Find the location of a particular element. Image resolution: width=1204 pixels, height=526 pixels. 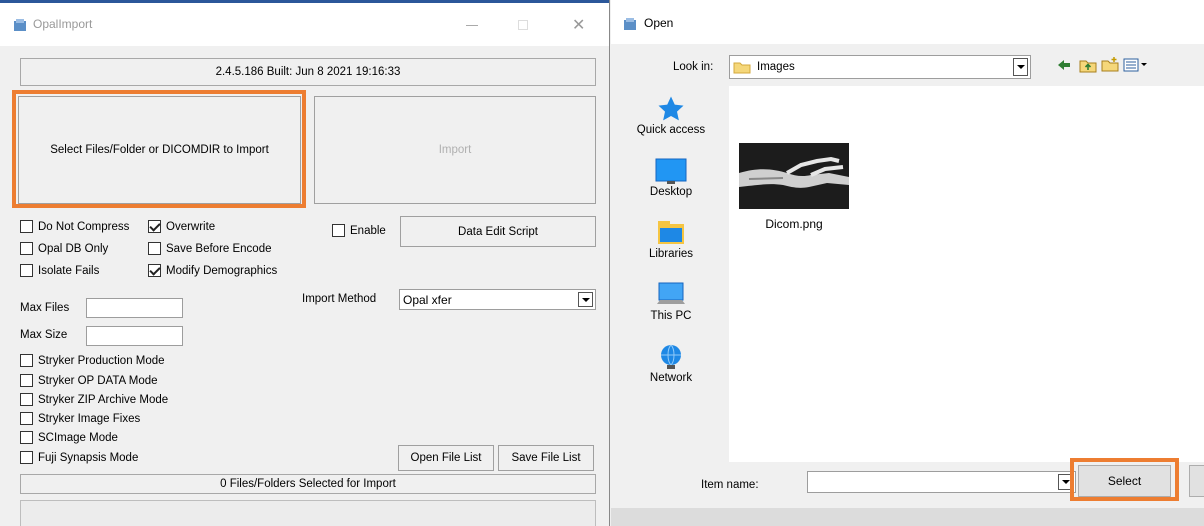

save-file-list-button: Save File List is located at coordinates (546, 458).